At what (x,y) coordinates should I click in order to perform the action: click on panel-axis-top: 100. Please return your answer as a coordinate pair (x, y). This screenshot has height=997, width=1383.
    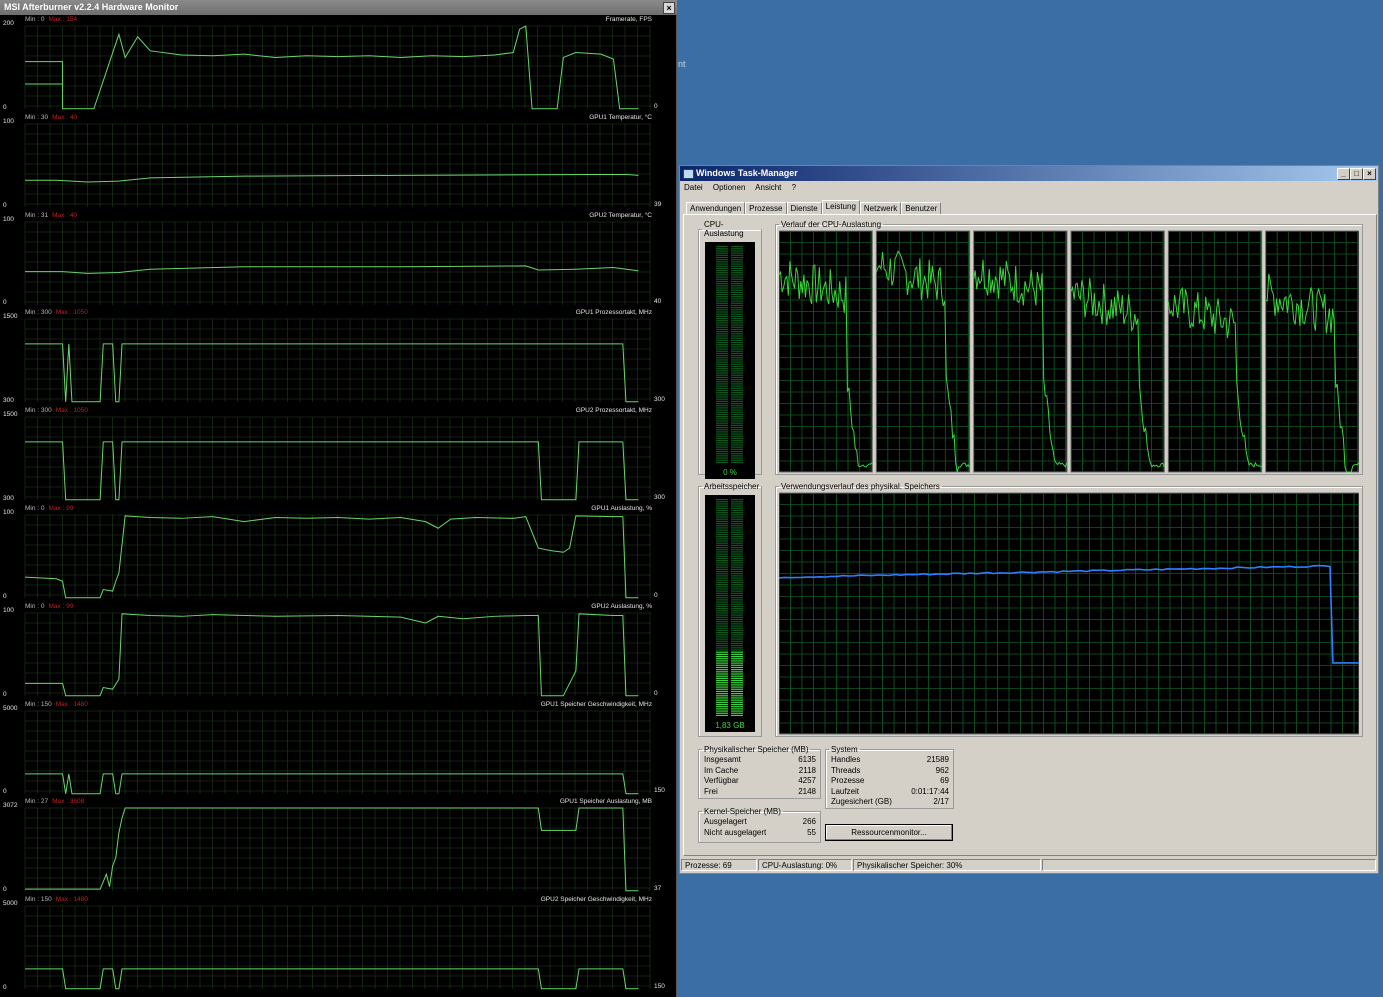
    Looking at the image, I should click on (8, 121).